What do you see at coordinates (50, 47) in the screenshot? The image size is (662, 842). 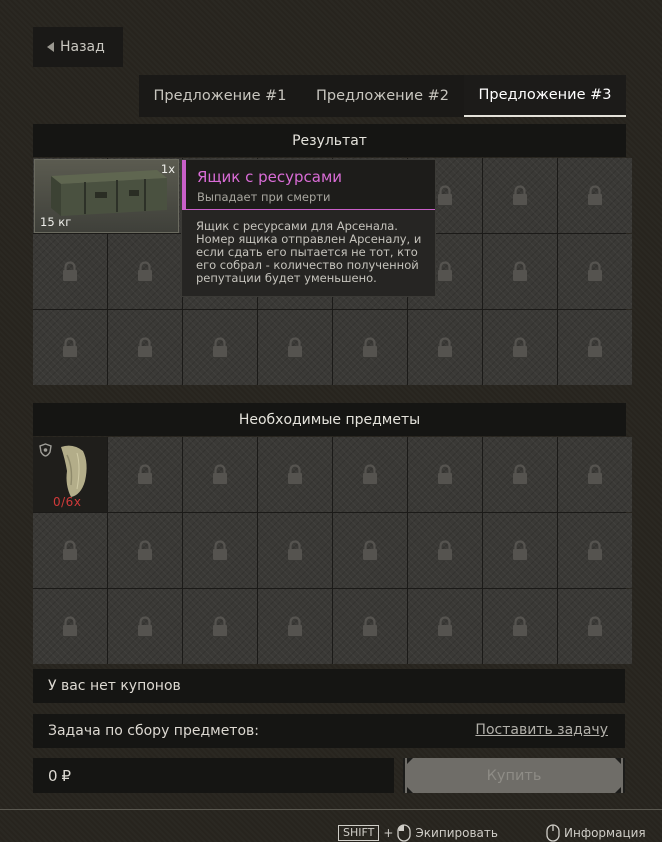 I see `back-arrow-icon` at bounding box center [50, 47].